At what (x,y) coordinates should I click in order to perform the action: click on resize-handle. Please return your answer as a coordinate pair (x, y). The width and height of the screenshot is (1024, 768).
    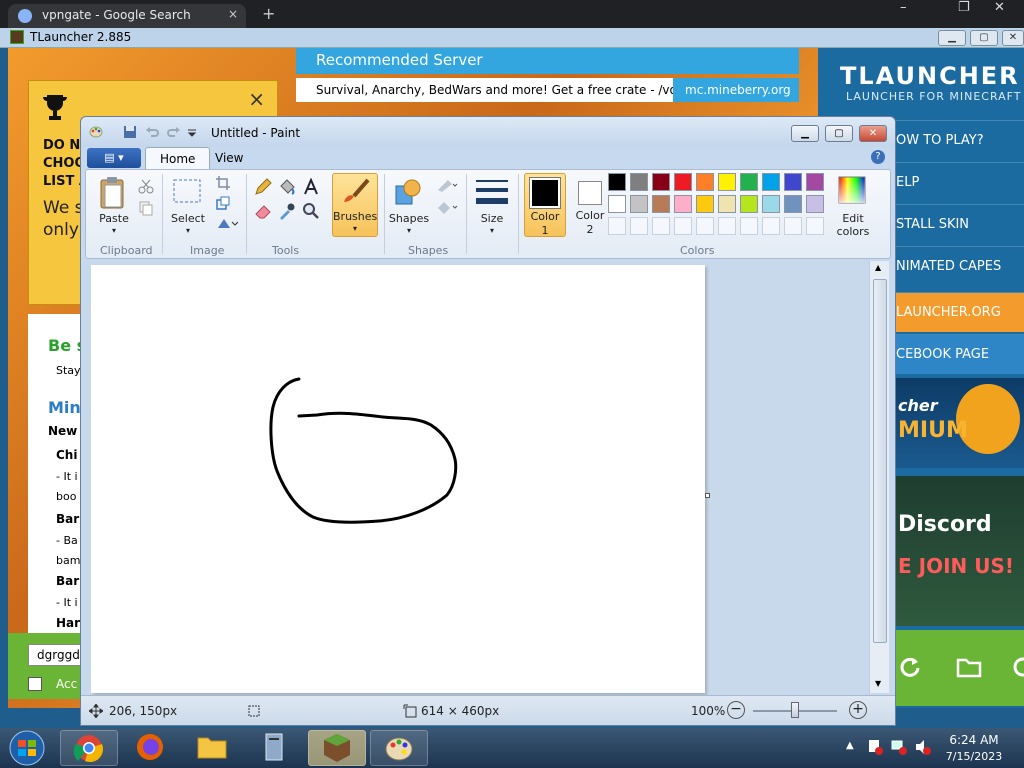
    Looking at the image, I should click on (707, 495).